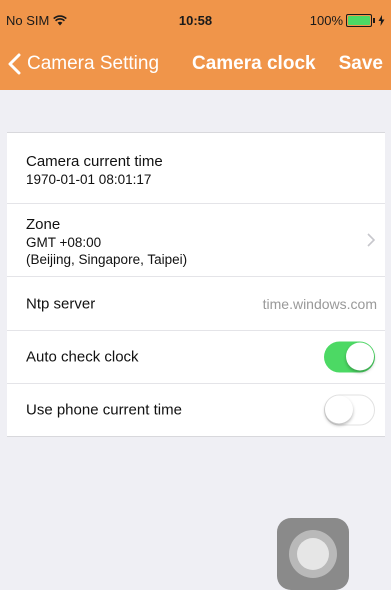 The image size is (391, 590). Describe the element at coordinates (43, 224) in the screenshot. I see `zone-label: Zone` at that location.